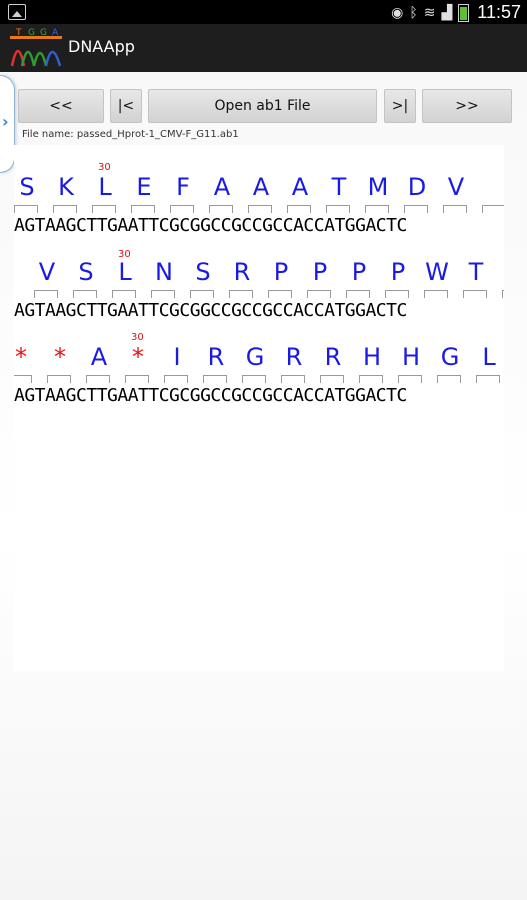  What do you see at coordinates (397, 12) in the screenshot?
I see `eye-icon: ◉` at bounding box center [397, 12].